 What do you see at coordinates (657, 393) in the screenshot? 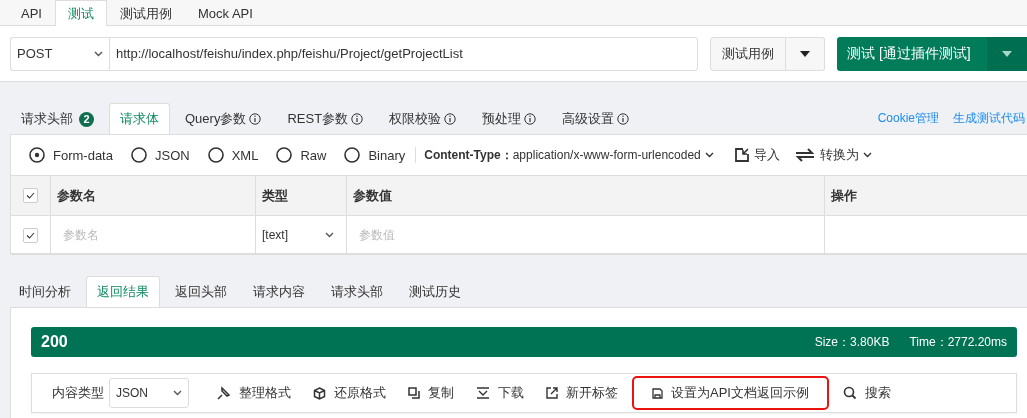
I see `save-icon` at bounding box center [657, 393].